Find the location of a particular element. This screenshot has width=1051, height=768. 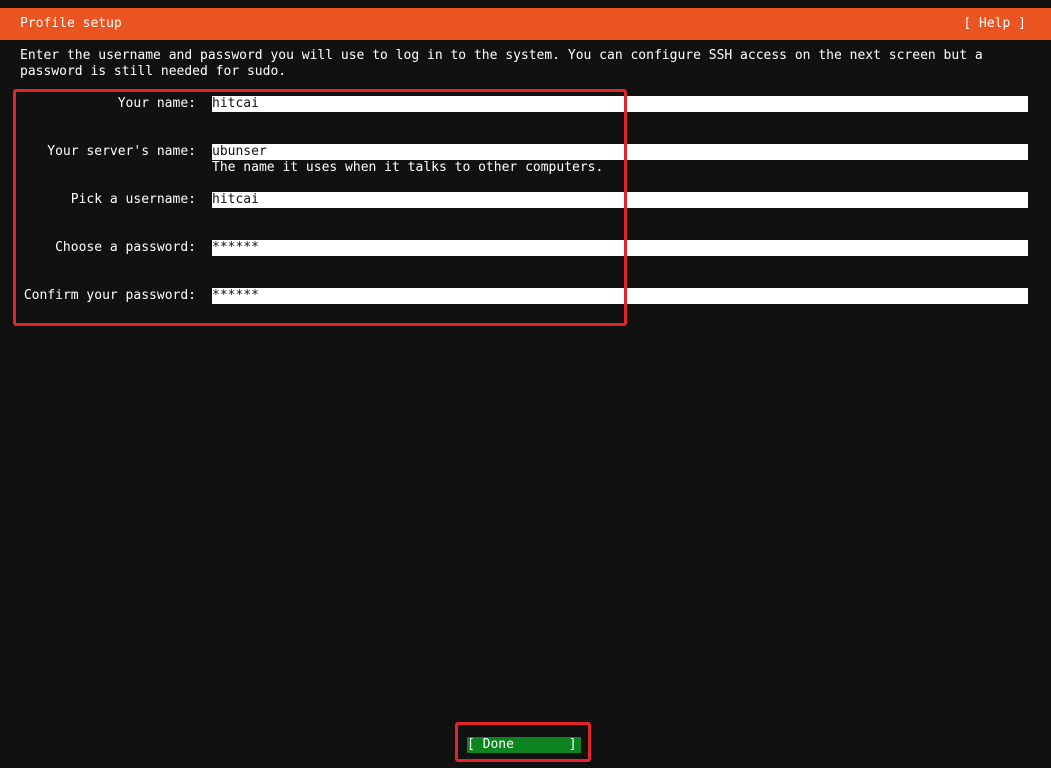

server-name-field: ubunser is located at coordinates (620, 152).